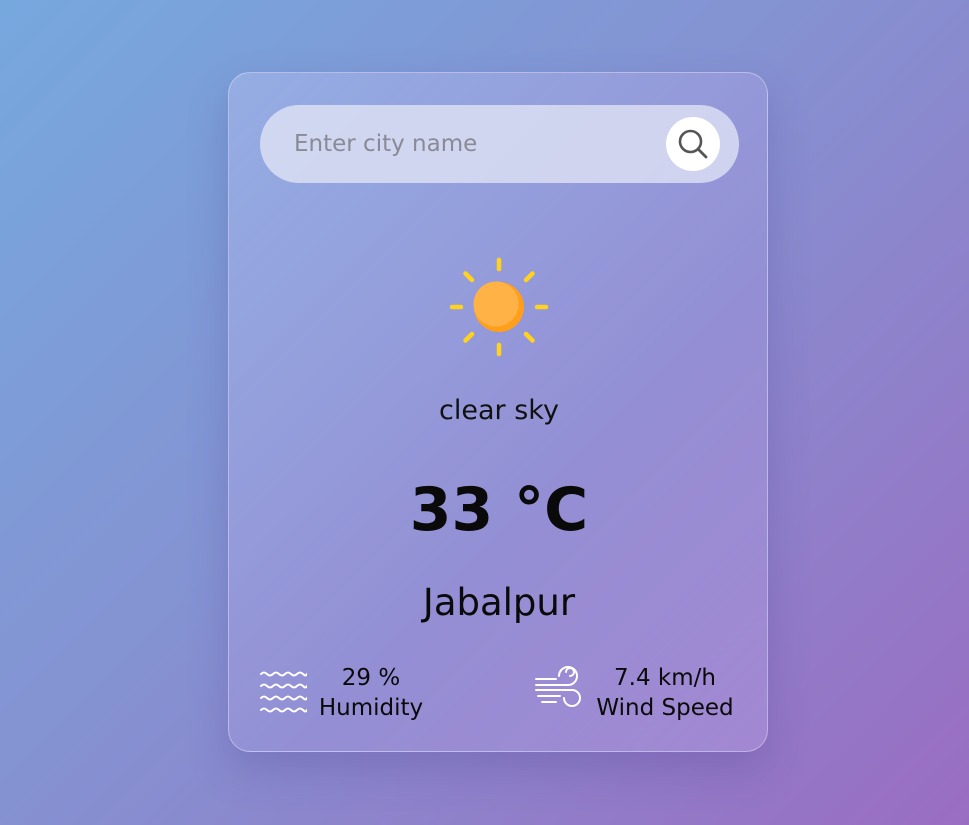 This screenshot has width=969, height=825. Describe the element at coordinates (665, 708) in the screenshot. I see `wind-speed-label: Wind Speed` at that location.